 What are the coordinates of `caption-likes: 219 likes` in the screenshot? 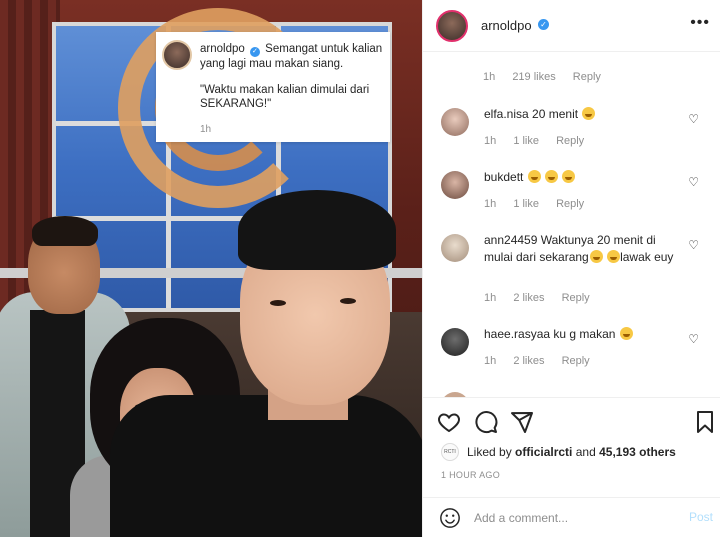 It's located at (533, 77).